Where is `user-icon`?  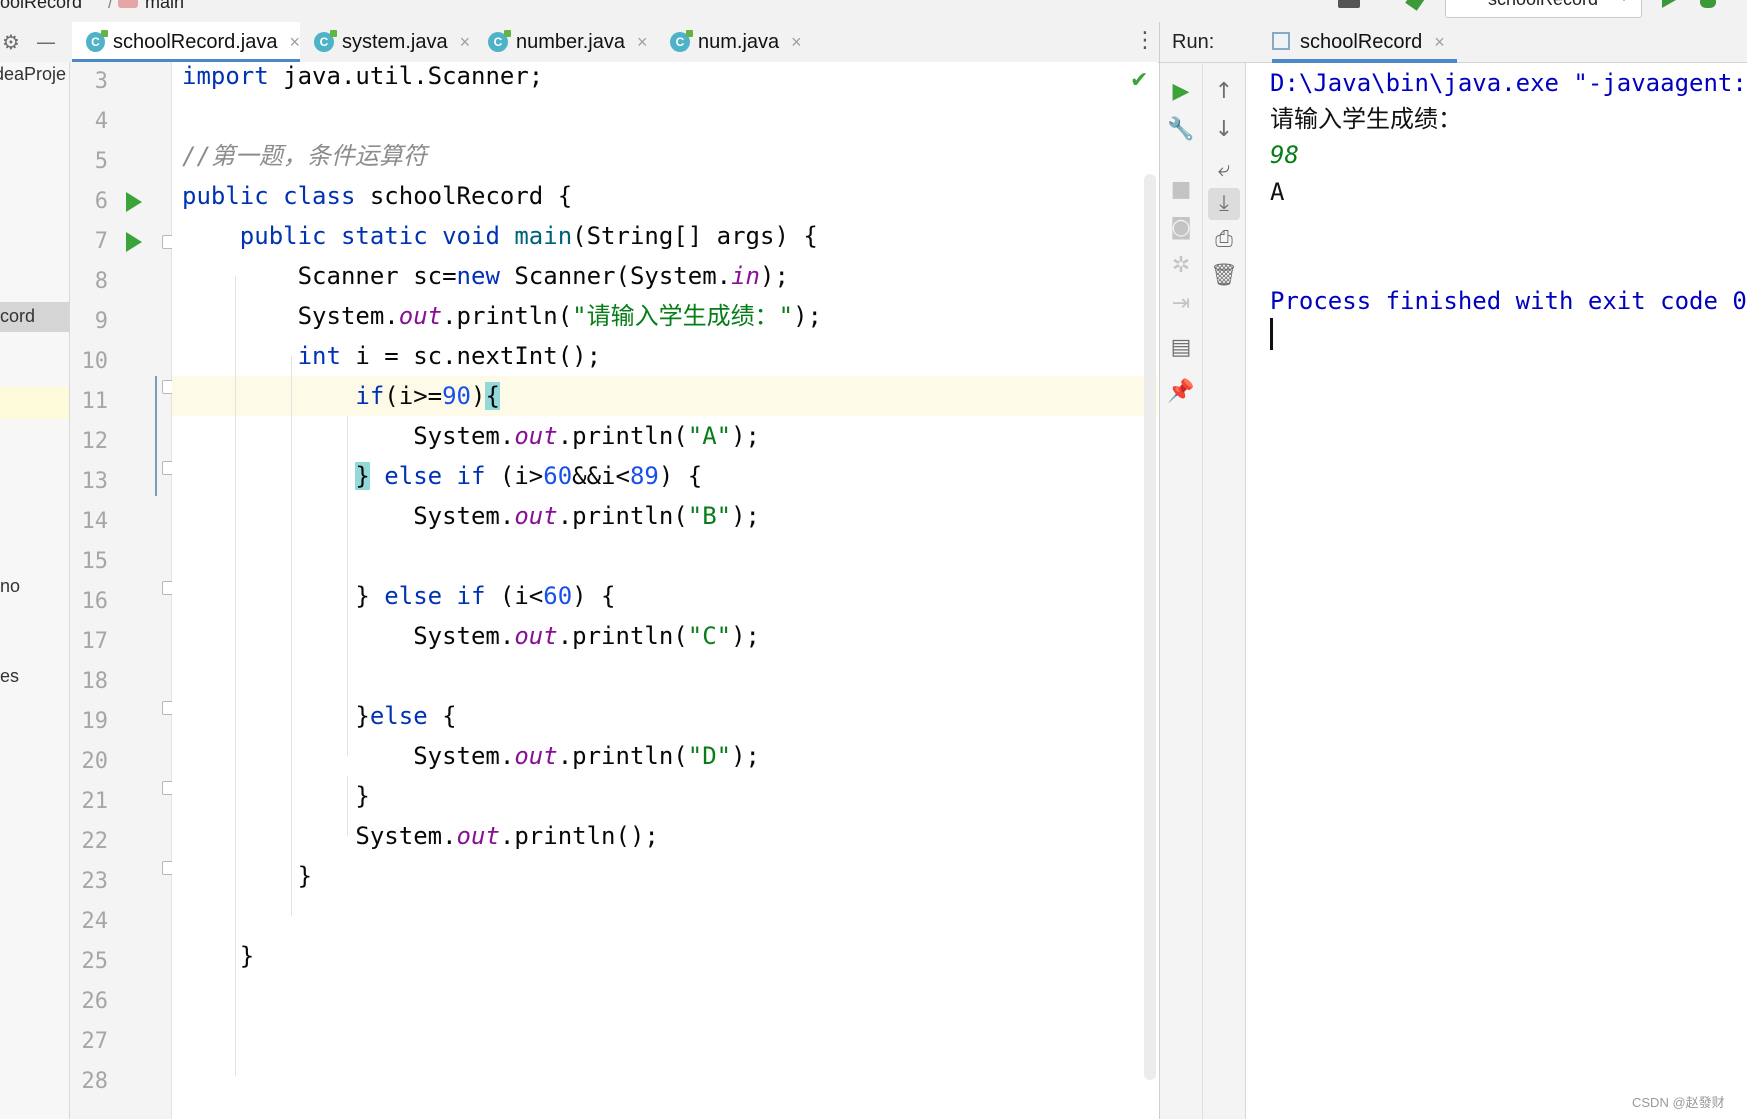 user-icon is located at coordinates (1349, 4).